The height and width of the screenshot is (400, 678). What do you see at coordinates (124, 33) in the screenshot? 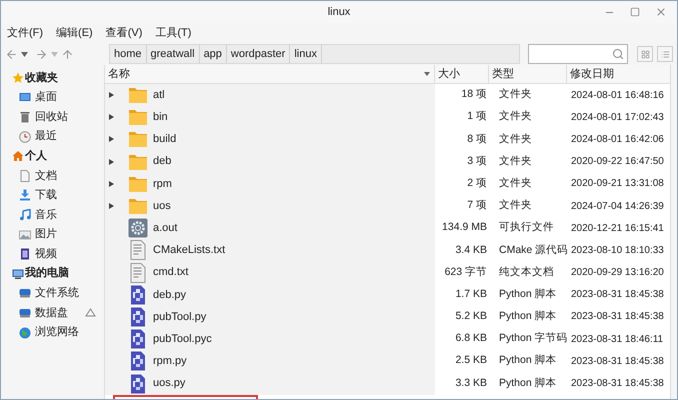
I see `menu-item: 查看(V)` at bounding box center [124, 33].